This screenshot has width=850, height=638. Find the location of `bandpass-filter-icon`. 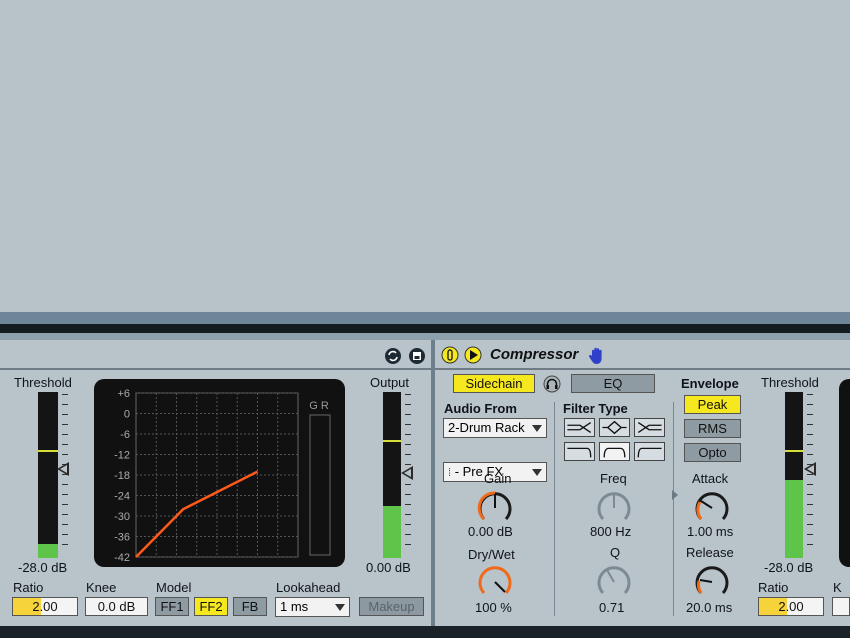

bandpass-filter-icon is located at coordinates (614, 427).